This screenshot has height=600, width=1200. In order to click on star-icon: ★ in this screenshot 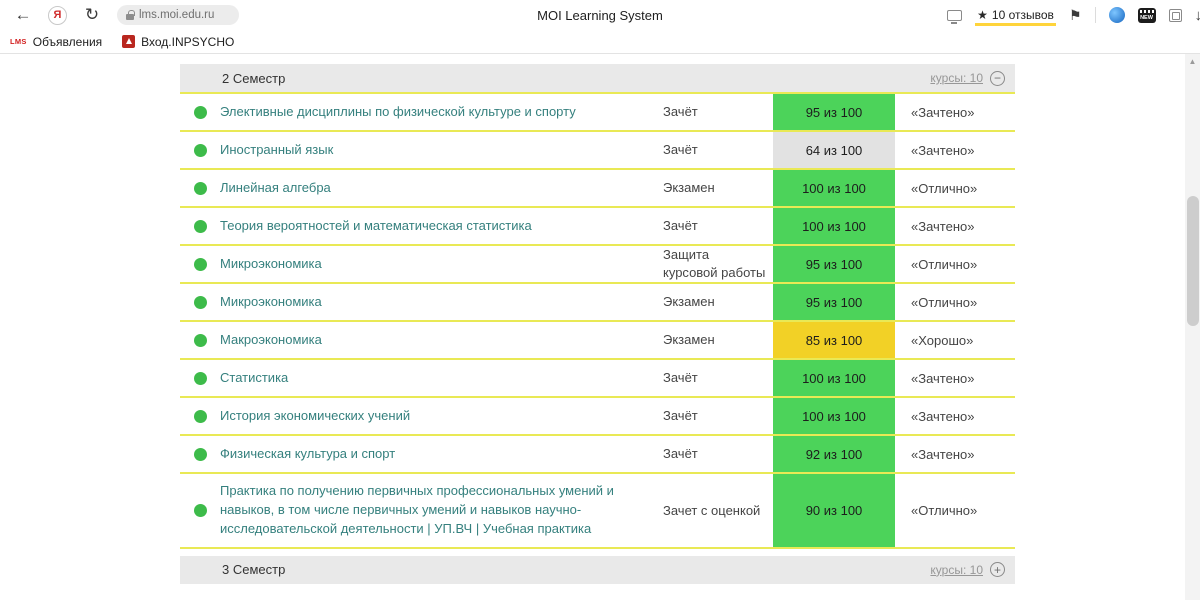, I will do `click(982, 14)`.